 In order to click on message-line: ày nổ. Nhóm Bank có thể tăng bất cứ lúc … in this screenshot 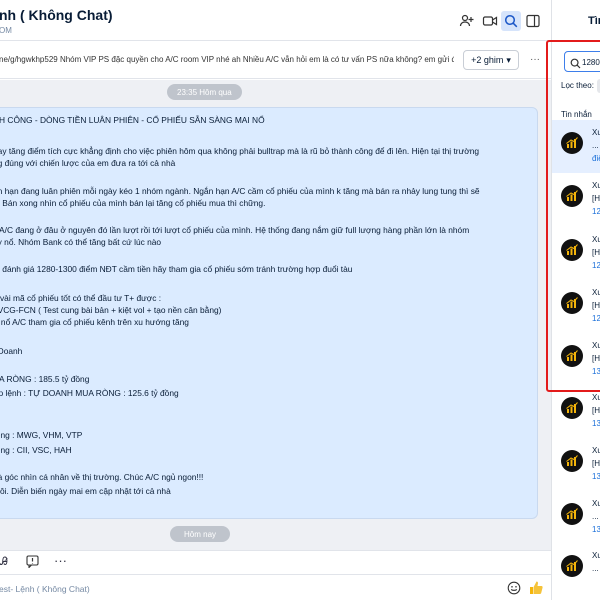, I will do `click(81, 242)`.